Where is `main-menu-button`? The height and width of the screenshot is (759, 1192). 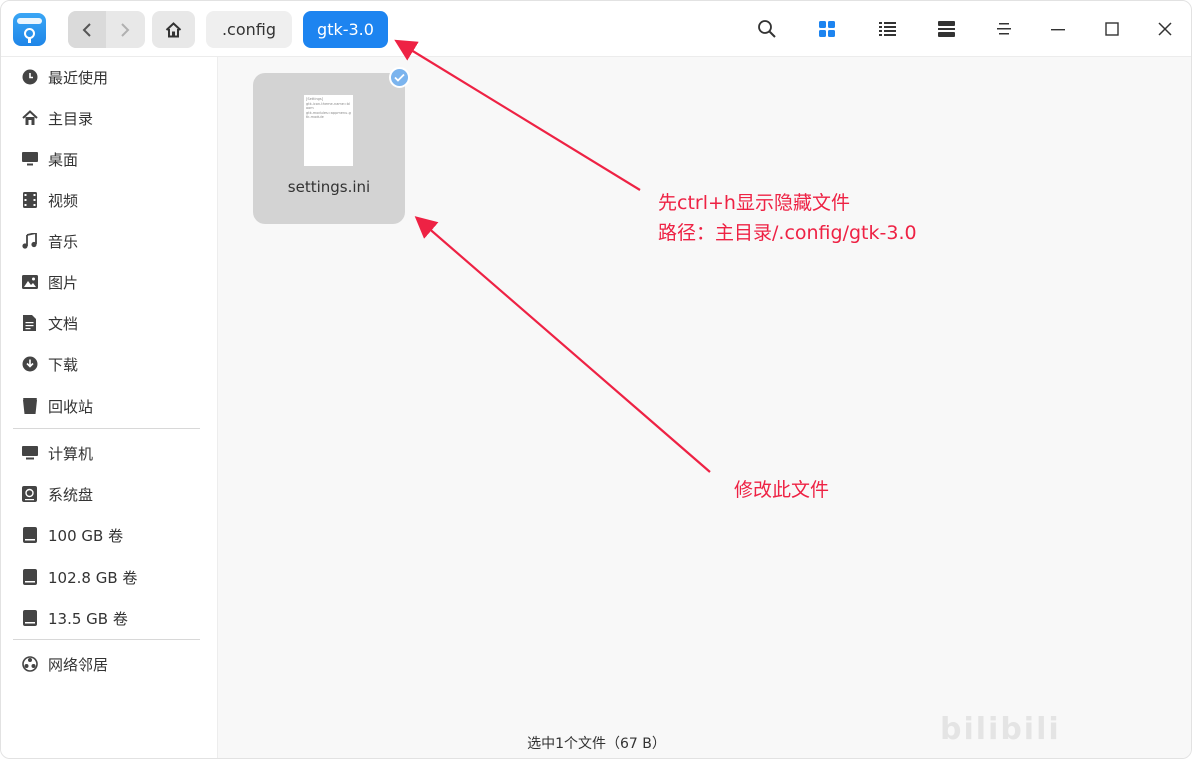
main-menu-button is located at coordinates (1004, 29).